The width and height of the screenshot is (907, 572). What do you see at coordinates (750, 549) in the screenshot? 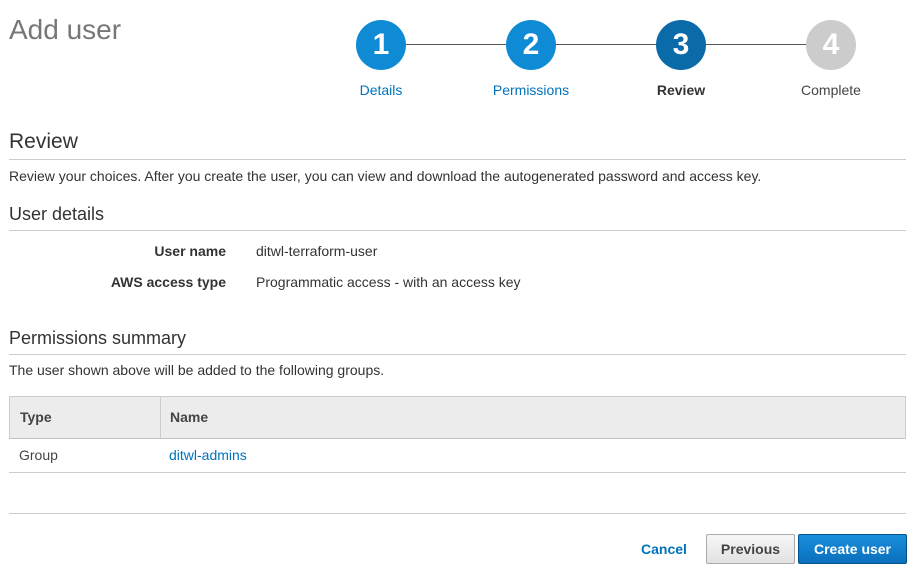
I see `previous-button: Previous` at bounding box center [750, 549].